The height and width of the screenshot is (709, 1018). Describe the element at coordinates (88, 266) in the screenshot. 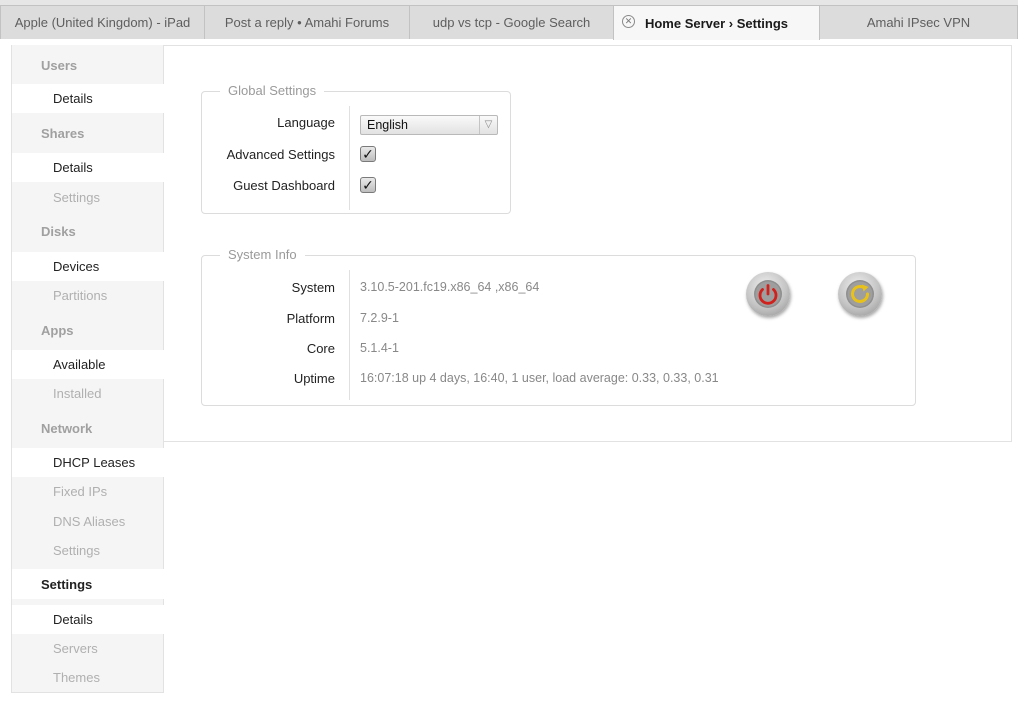

I see `sidebar-item-disks-devices: Devices` at that location.